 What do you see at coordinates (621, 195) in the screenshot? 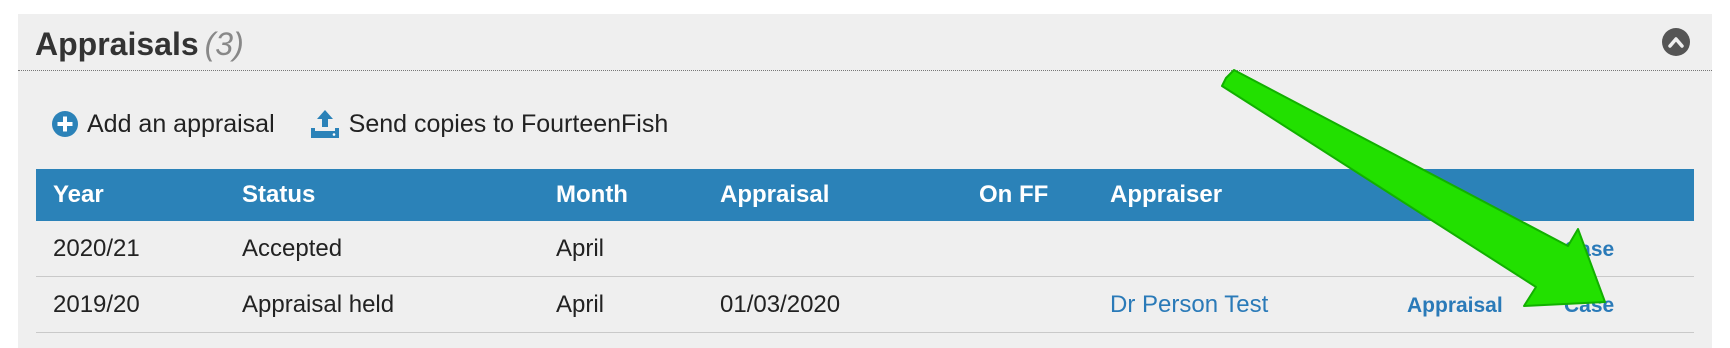
I see `column-header-month: Month` at bounding box center [621, 195].